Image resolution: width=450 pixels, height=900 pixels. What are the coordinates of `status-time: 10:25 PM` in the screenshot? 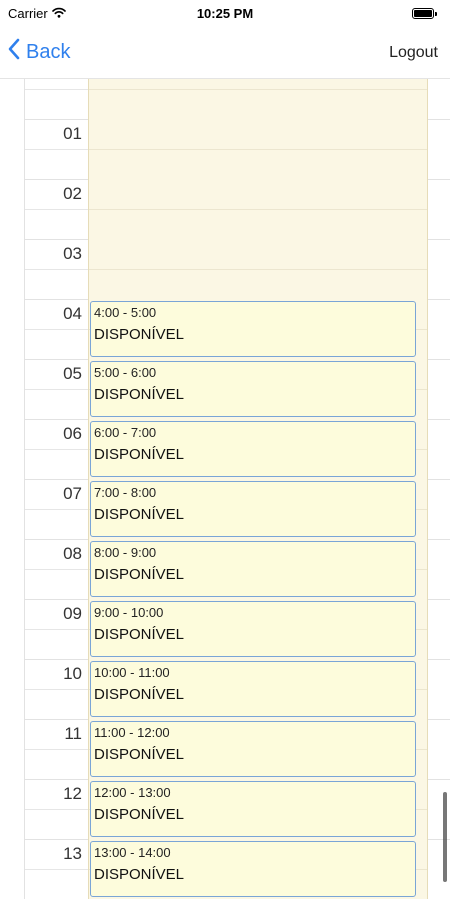 It's located at (225, 13).